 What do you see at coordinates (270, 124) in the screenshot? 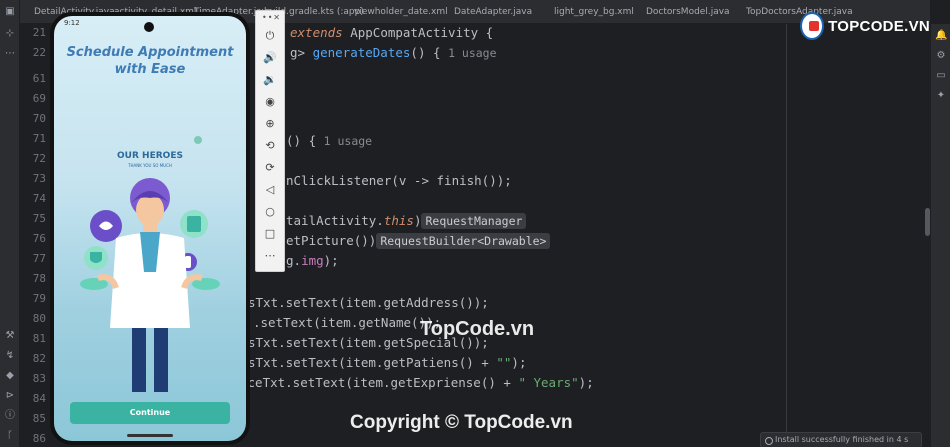
I see `zoom-icon: ⊕` at bounding box center [270, 124].